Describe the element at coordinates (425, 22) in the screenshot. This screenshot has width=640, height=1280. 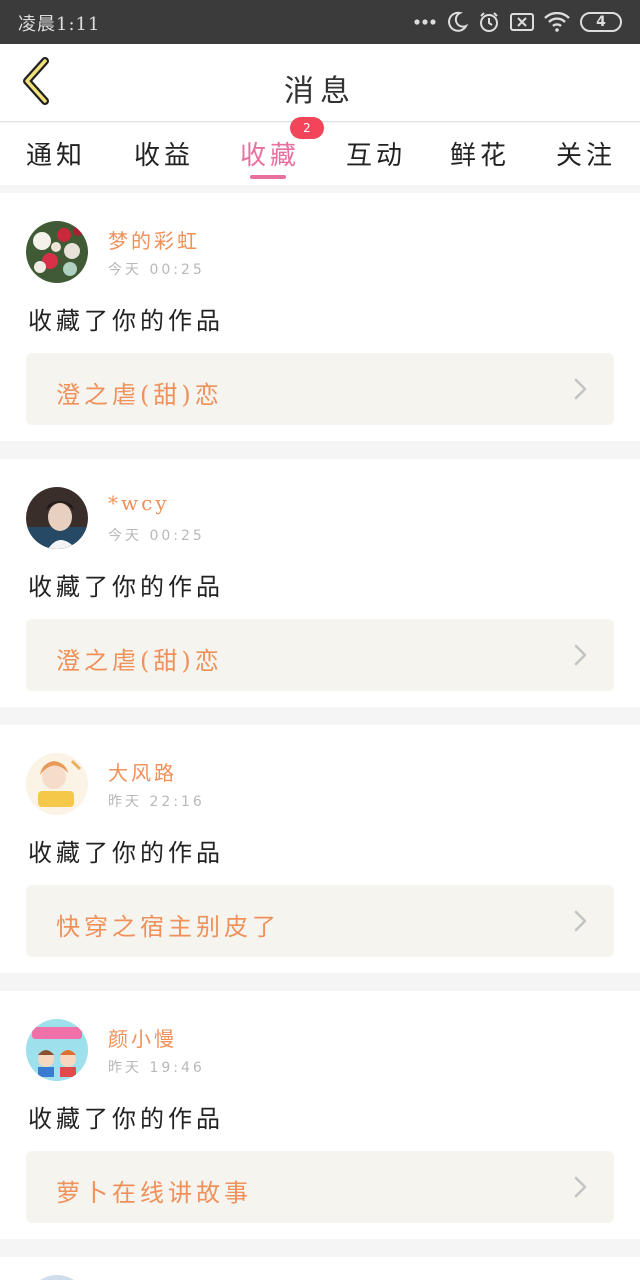
I see `more-dots-icon` at that location.